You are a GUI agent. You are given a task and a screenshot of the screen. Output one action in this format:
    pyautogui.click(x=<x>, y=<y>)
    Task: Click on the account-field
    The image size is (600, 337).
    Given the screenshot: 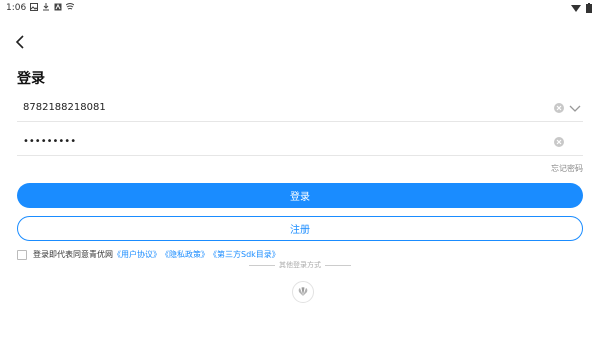 What is the action you would take?
    pyautogui.click(x=300, y=108)
    